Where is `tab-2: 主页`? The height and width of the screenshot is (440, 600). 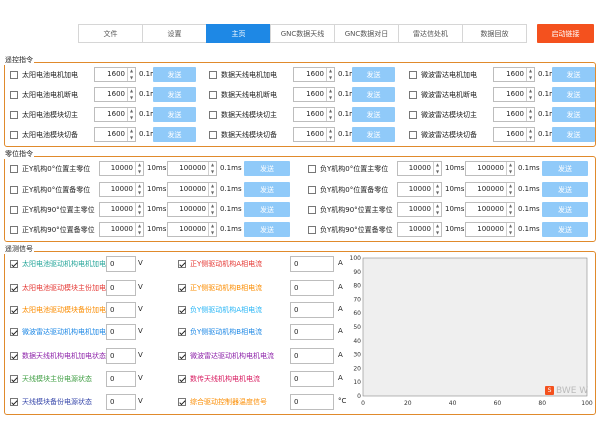
tab-2: 主页 is located at coordinates (238, 33).